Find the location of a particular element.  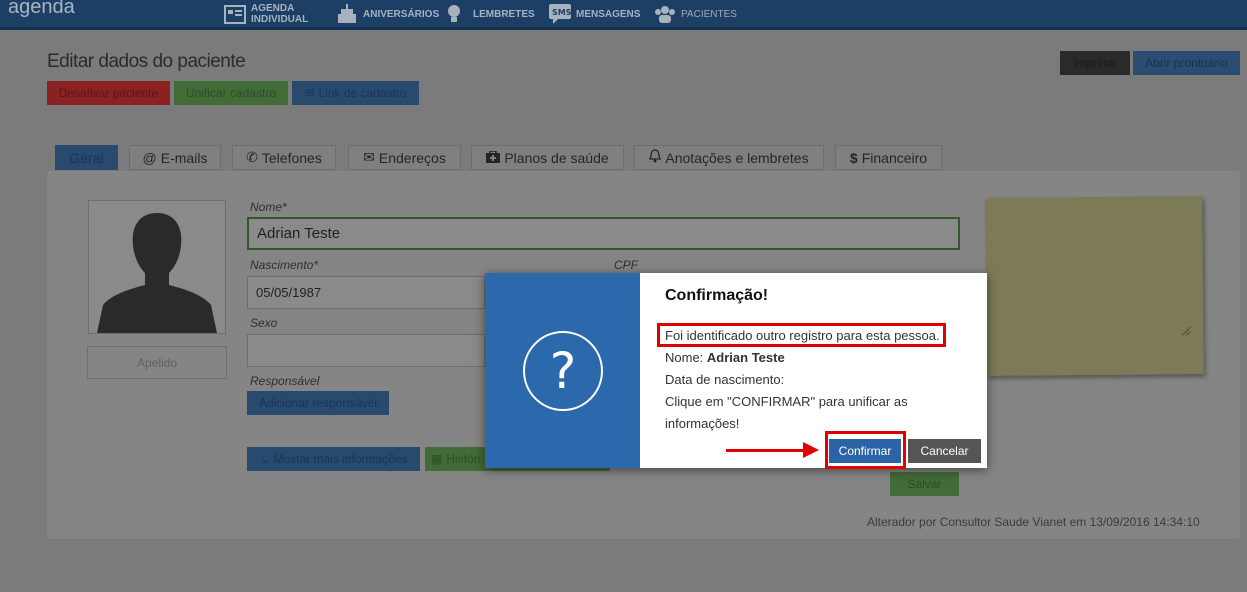

cpf-label: CPF is located at coordinates (626, 265).